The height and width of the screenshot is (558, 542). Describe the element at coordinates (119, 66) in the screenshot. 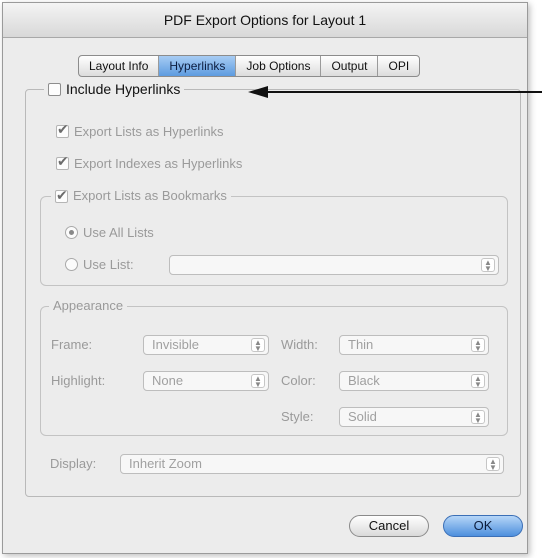

I see `tab-layout-info: Layout Info` at that location.